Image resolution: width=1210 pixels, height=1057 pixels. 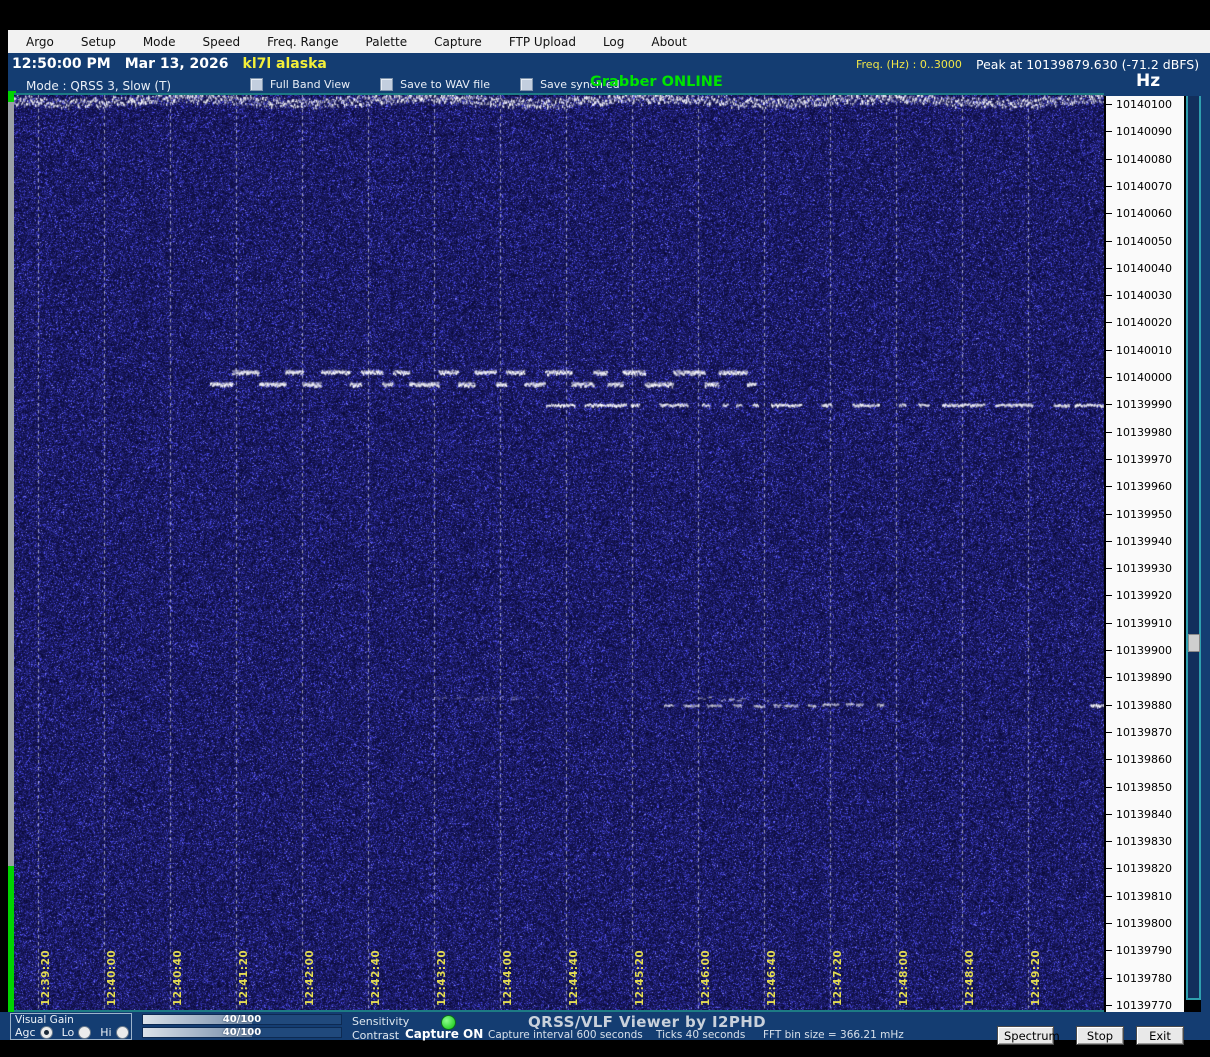 I want to click on freq-tick: 10140020, so click(x=1139, y=322).